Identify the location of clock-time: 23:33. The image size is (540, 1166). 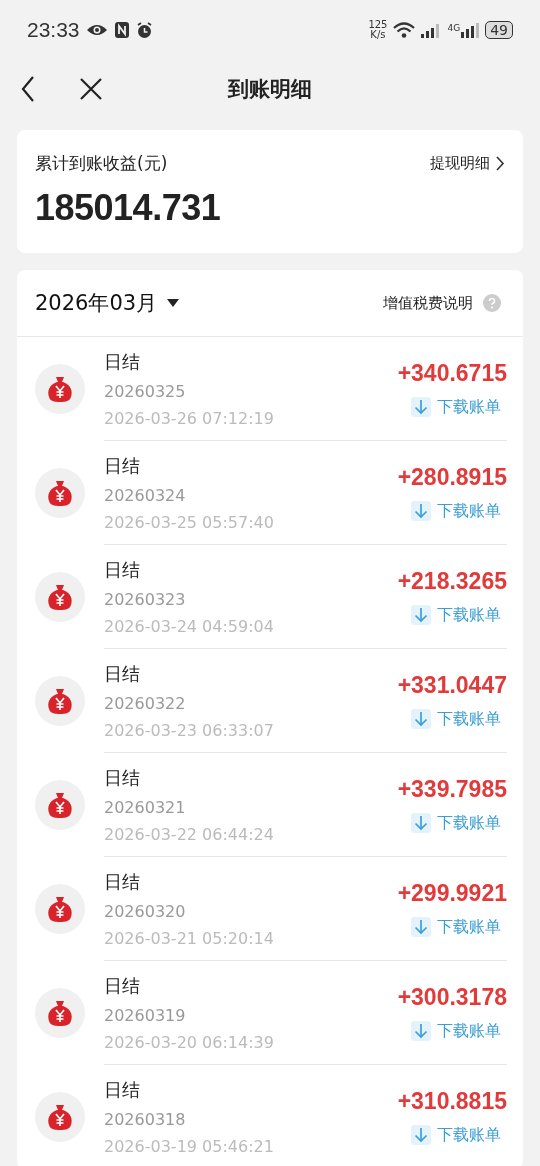
(53, 30).